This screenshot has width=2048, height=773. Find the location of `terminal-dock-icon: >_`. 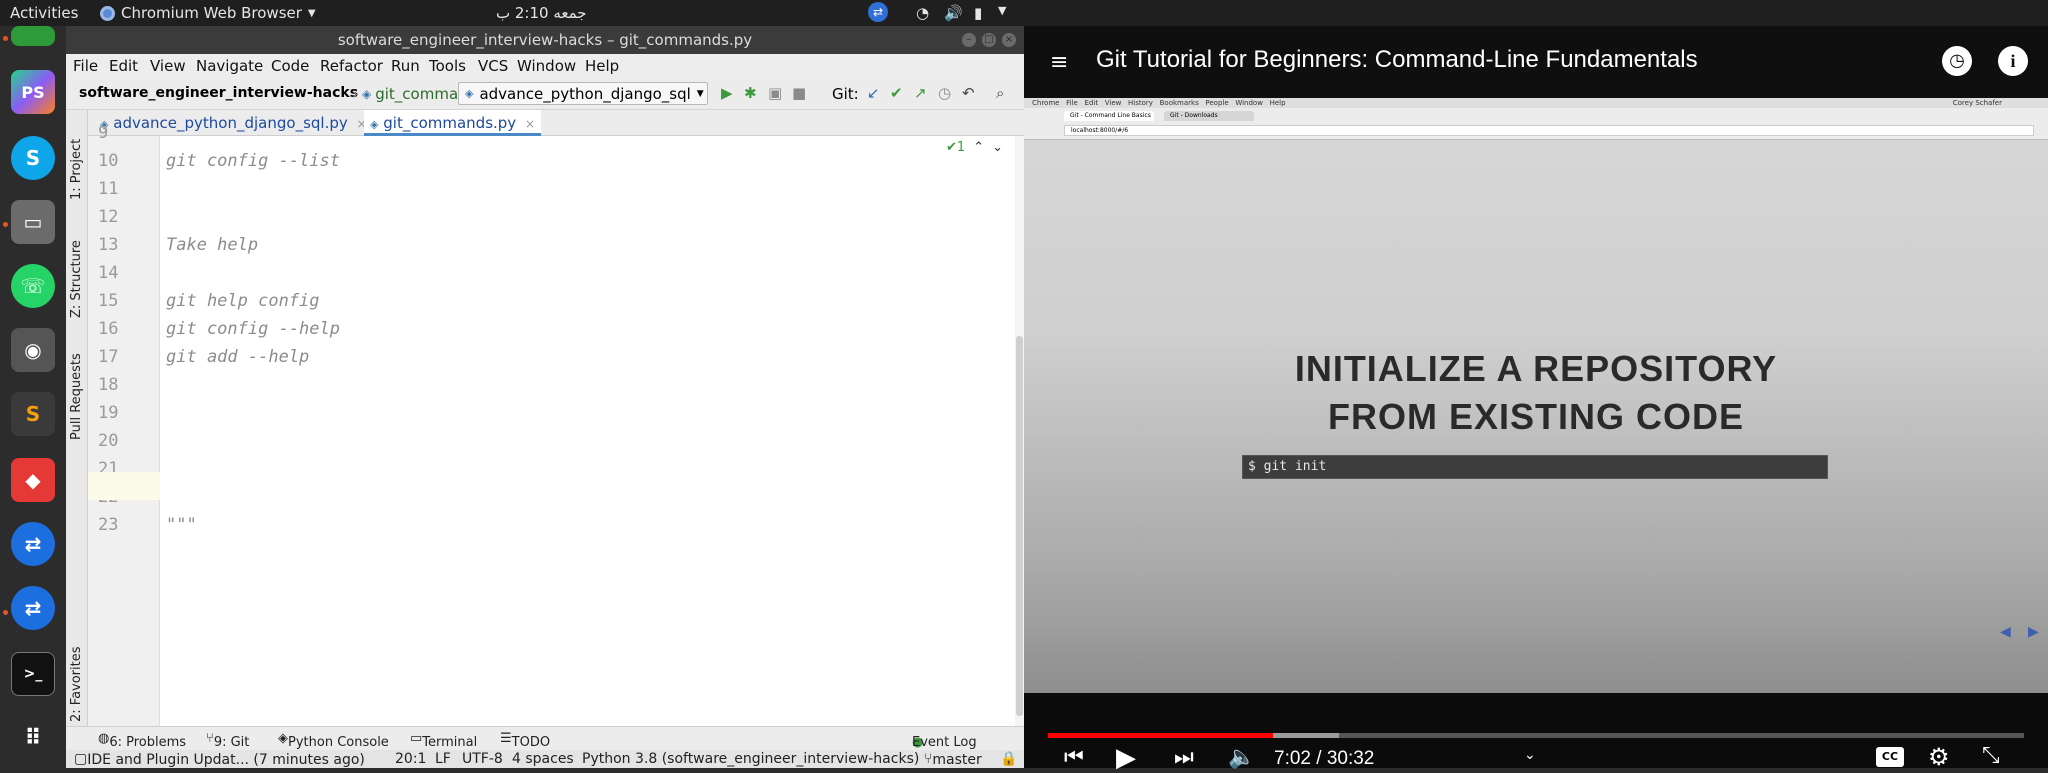

terminal-dock-icon: >_ is located at coordinates (33, 674).